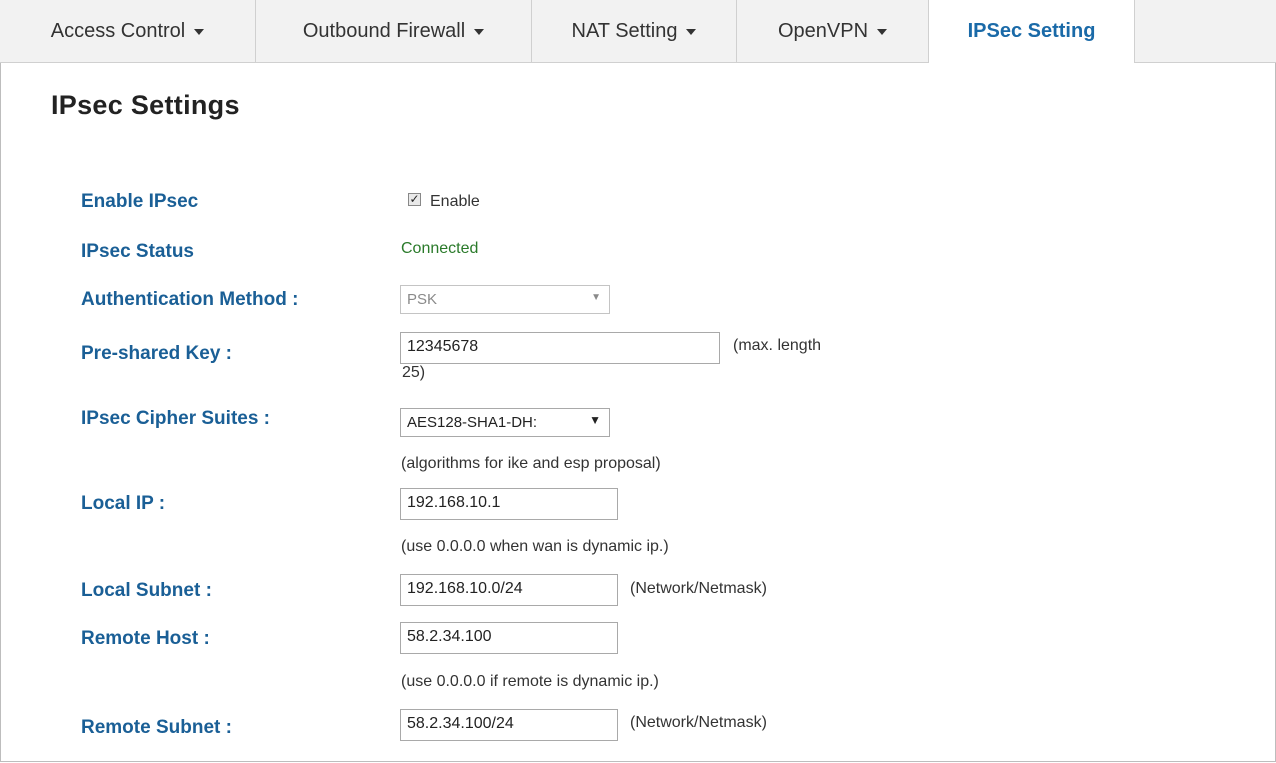  What do you see at coordinates (440, 248) in the screenshot?
I see `ipsec-status-value: Connected` at bounding box center [440, 248].